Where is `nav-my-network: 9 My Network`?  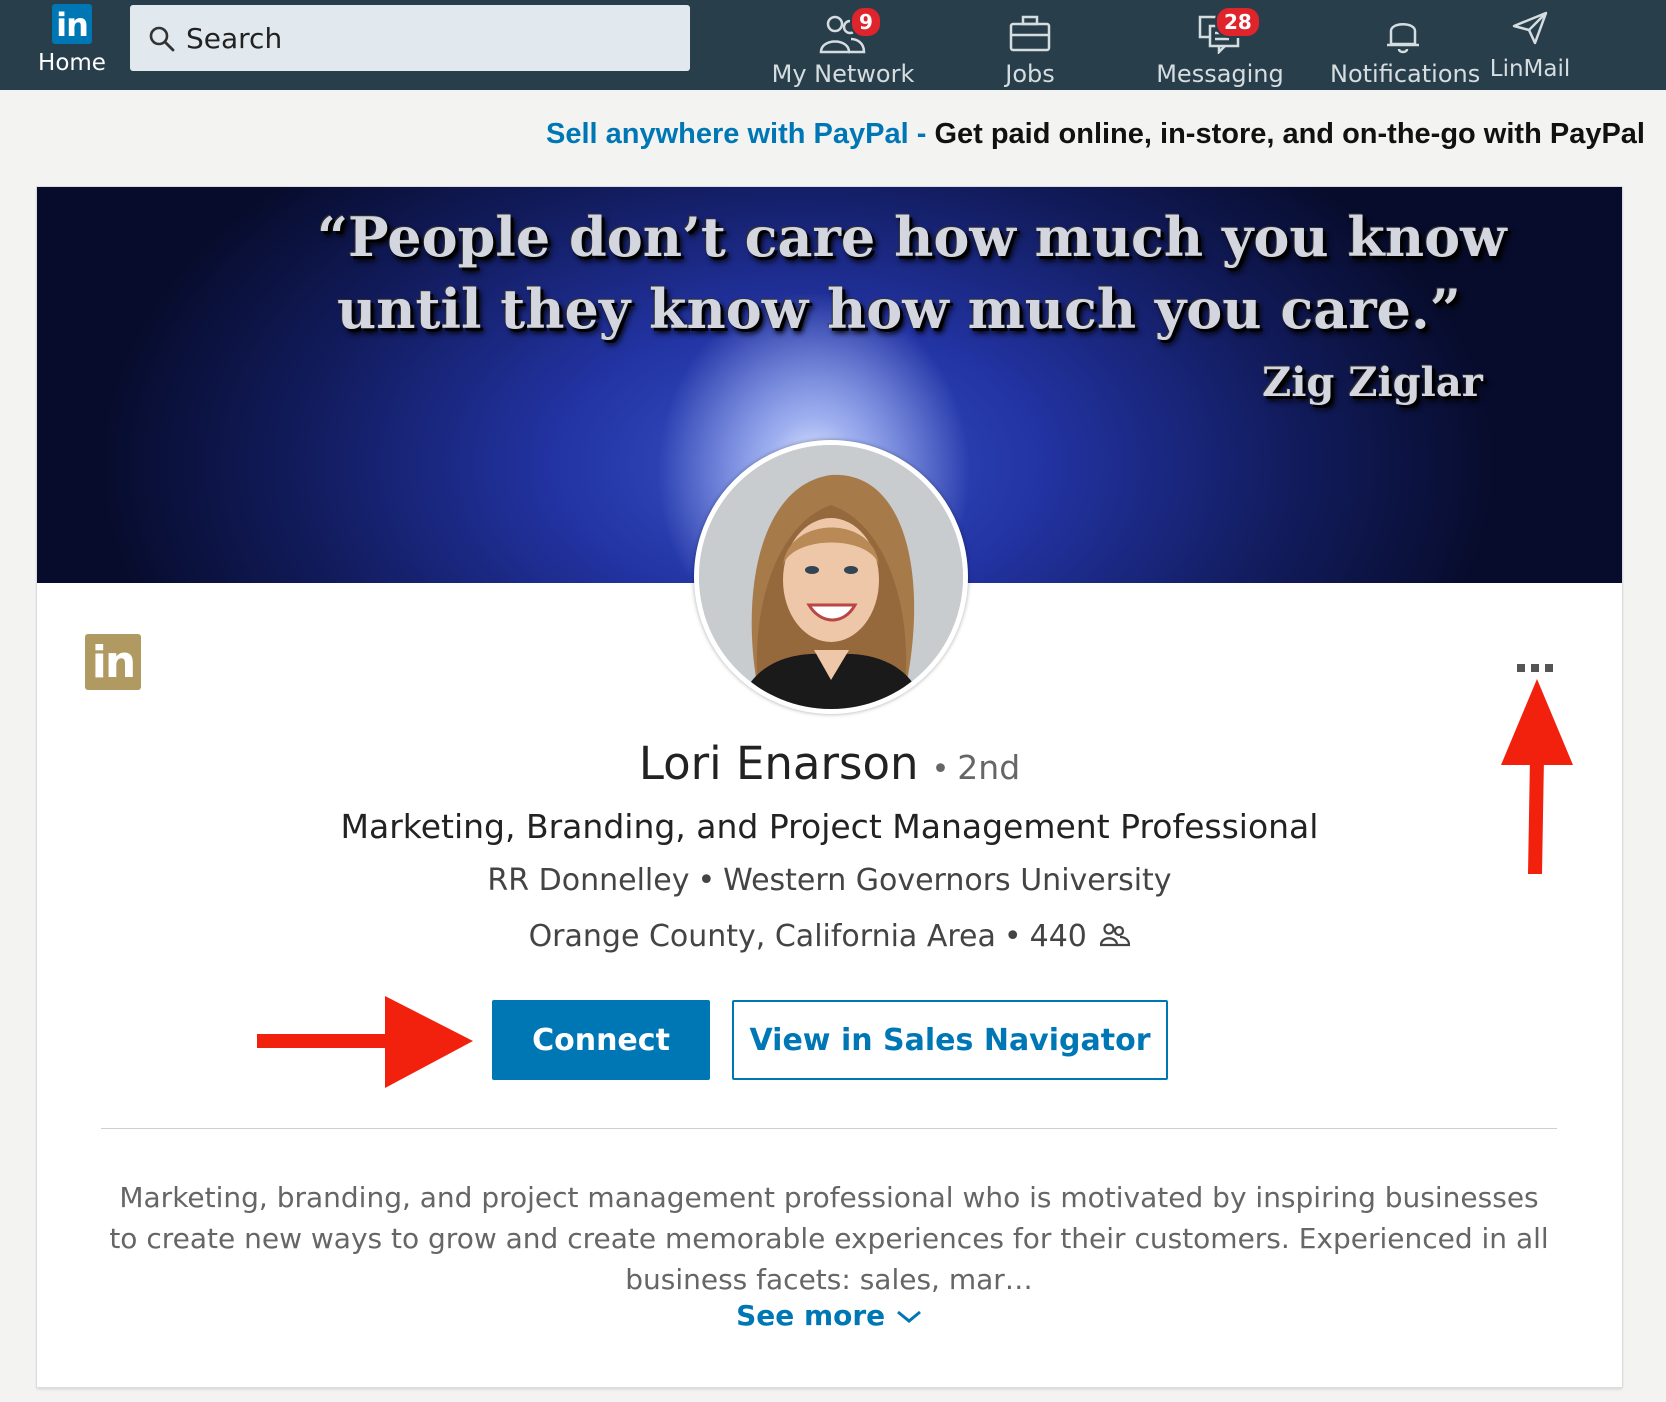 nav-my-network: 9 My Network is located at coordinates (843, 45).